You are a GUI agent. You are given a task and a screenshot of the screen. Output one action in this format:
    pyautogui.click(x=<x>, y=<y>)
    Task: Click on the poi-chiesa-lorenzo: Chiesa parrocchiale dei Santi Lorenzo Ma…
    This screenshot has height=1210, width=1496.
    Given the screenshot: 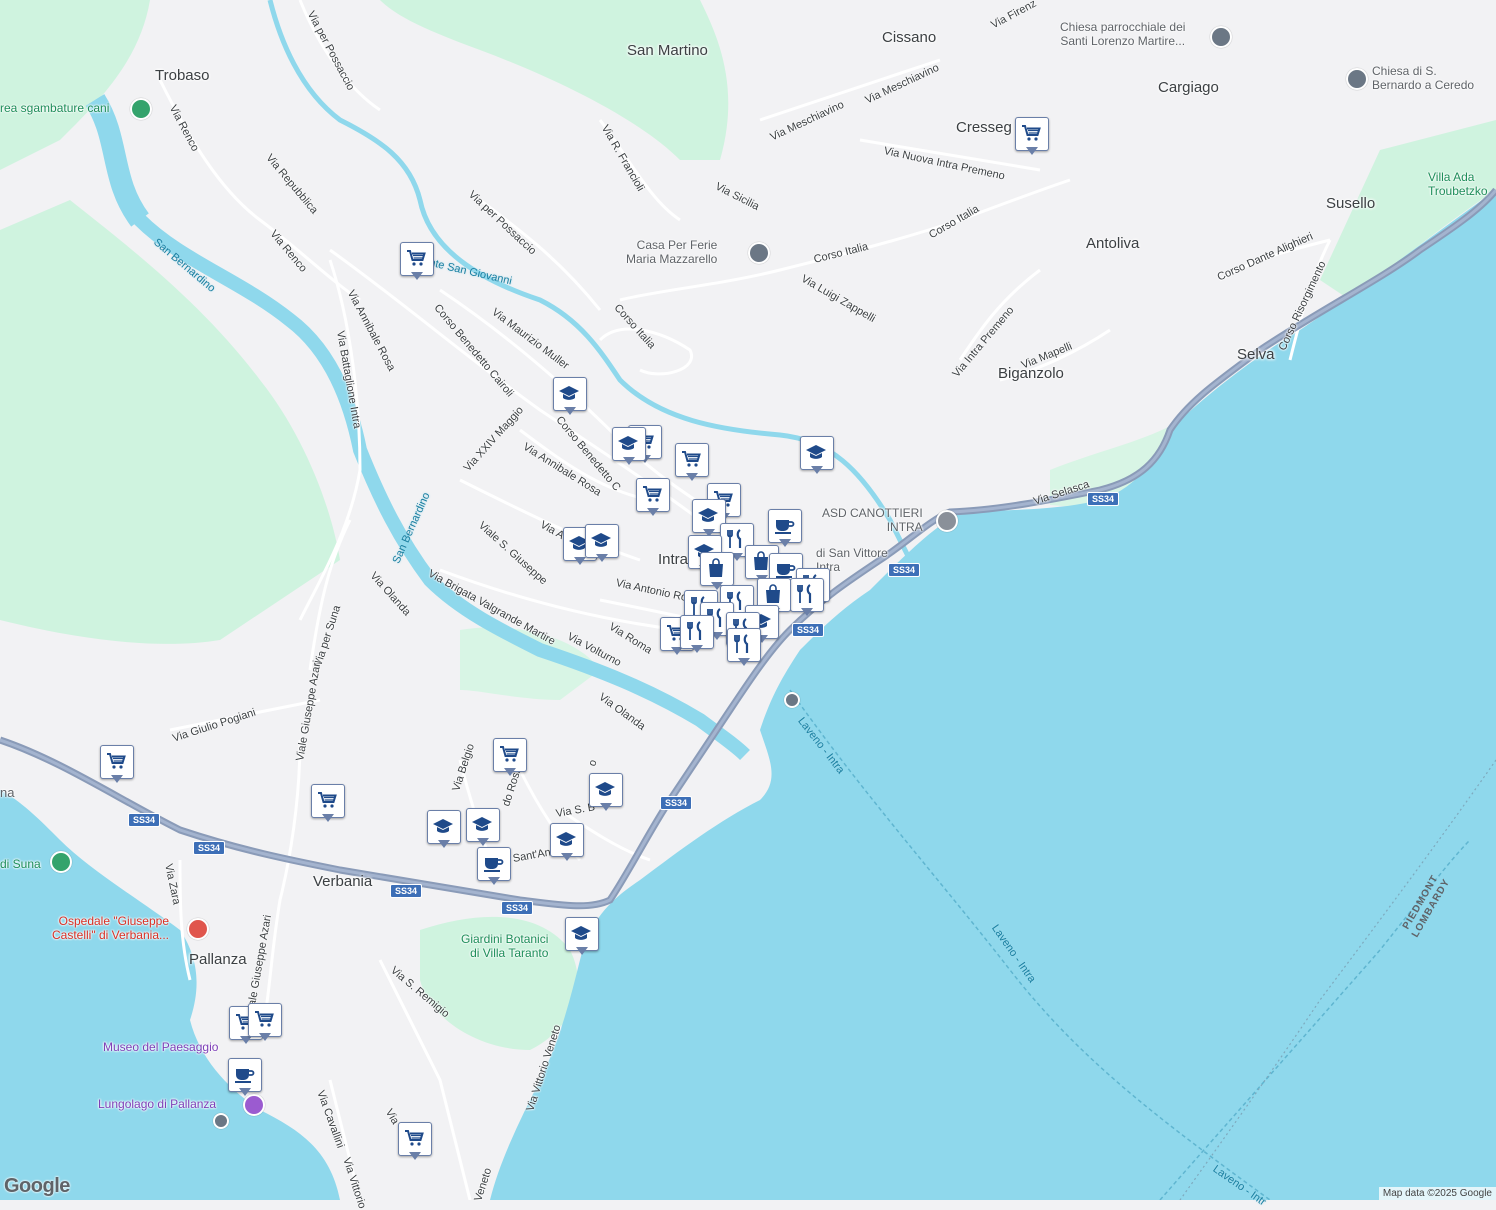 What is the action you would take?
    pyautogui.click(x=1122, y=34)
    